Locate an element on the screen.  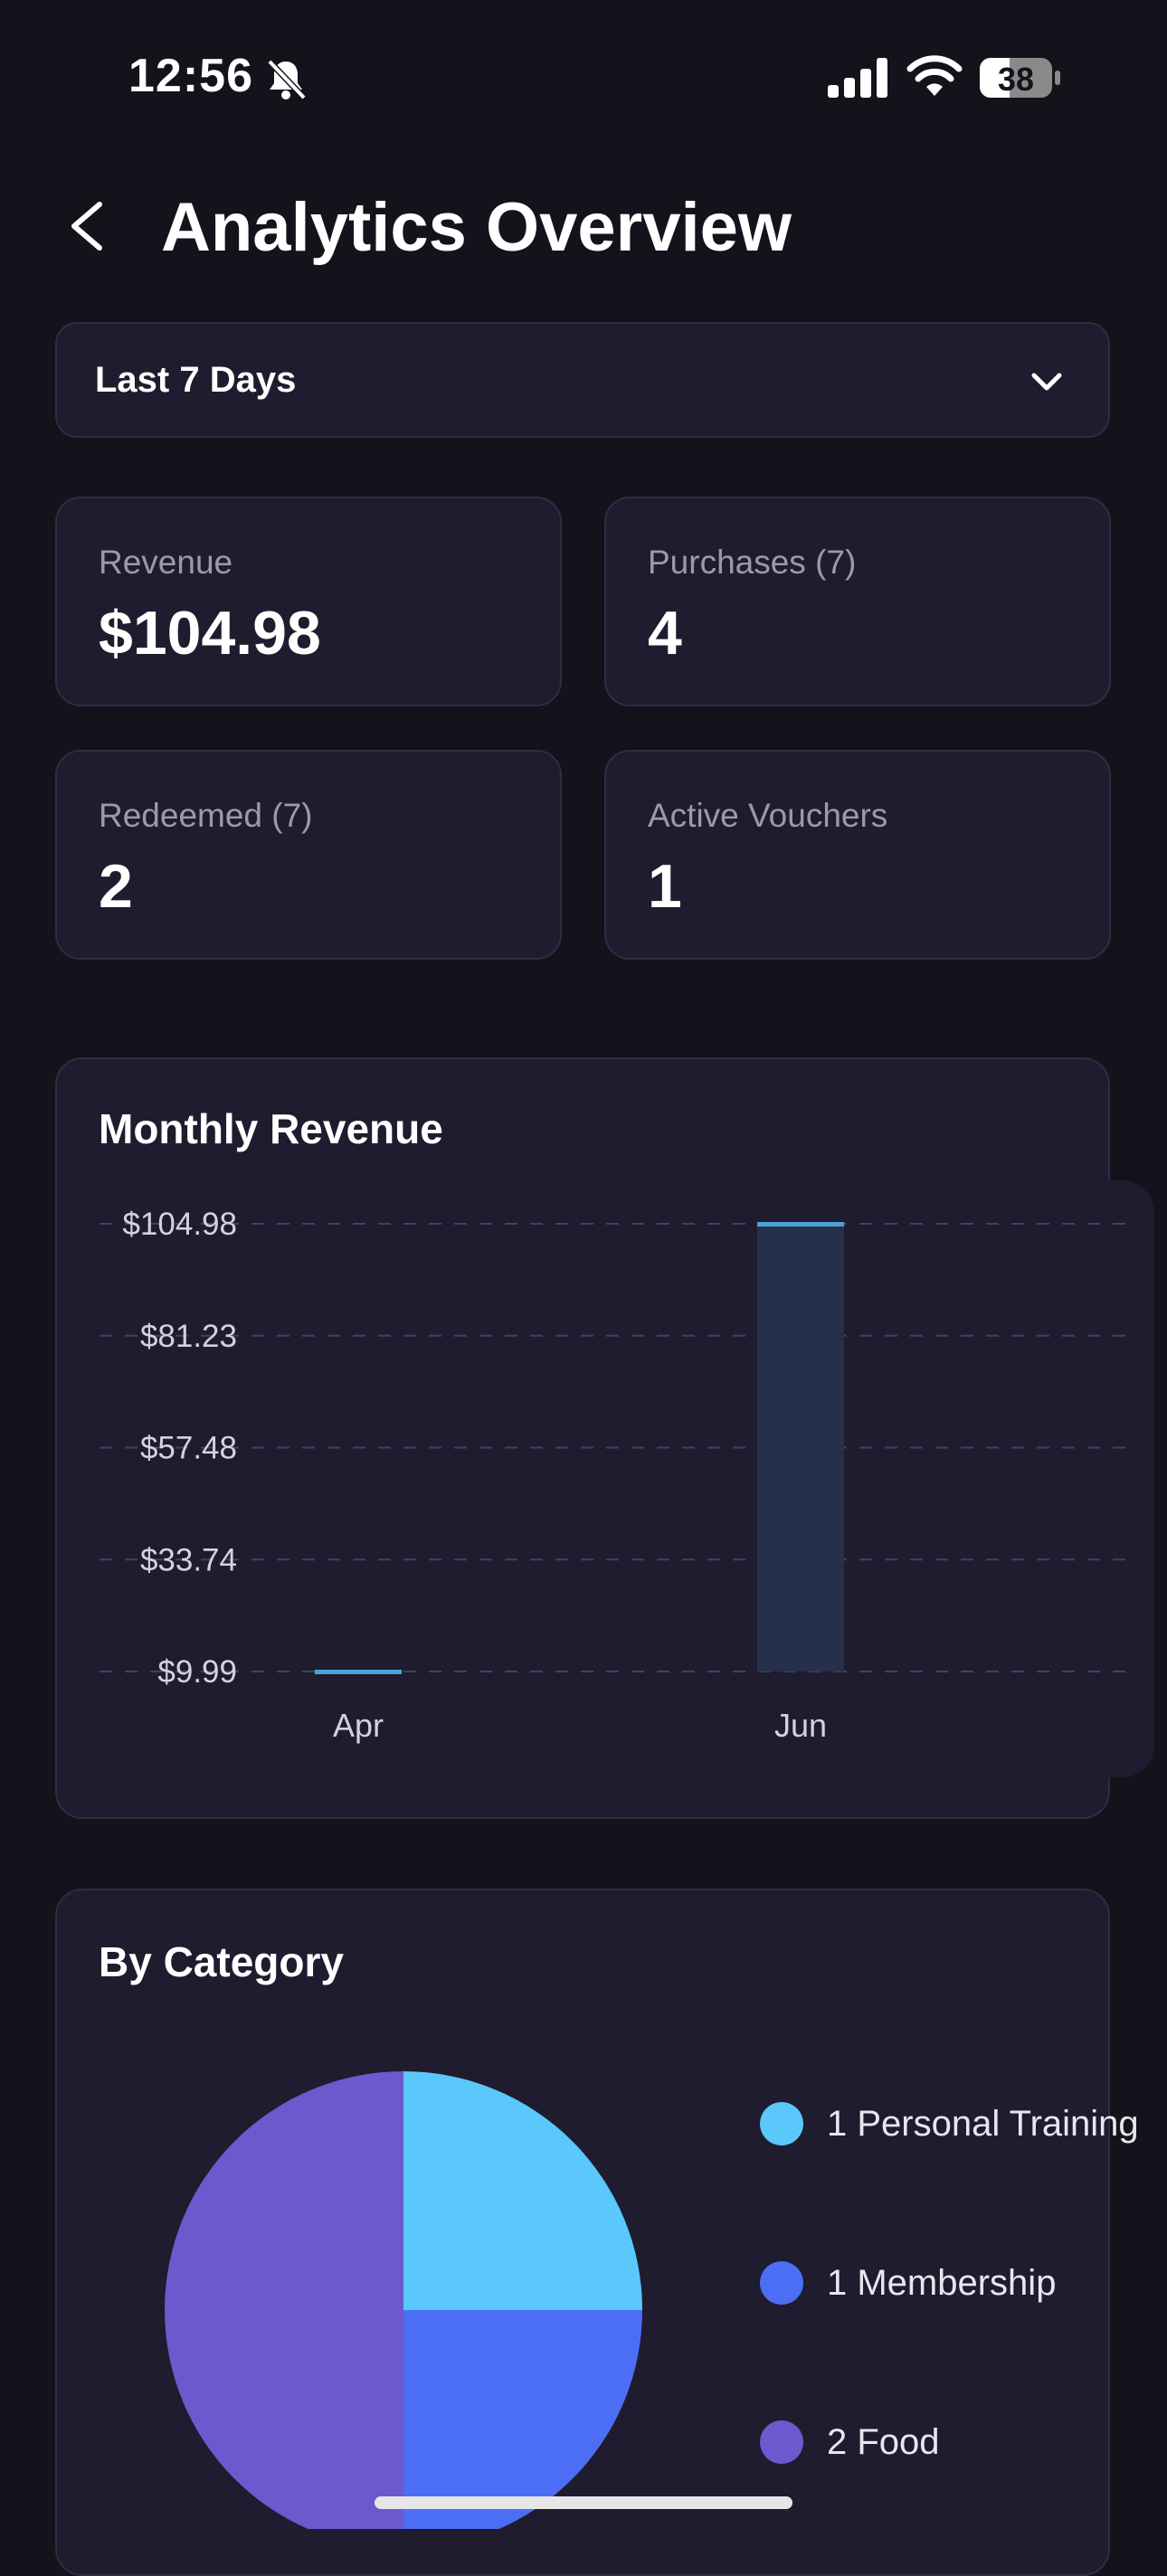
active-vouchers-card: Active Vouchers 1 is located at coordinates (858, 855).